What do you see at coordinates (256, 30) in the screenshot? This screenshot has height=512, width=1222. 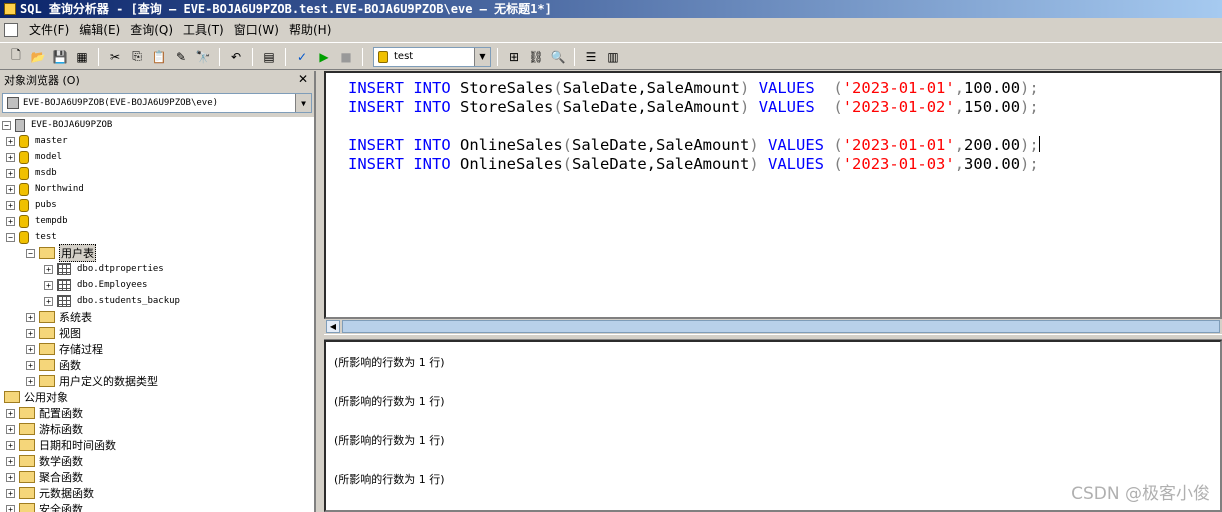 I see `menu-window: 窗口(W)` at bounding box center [256, 30].